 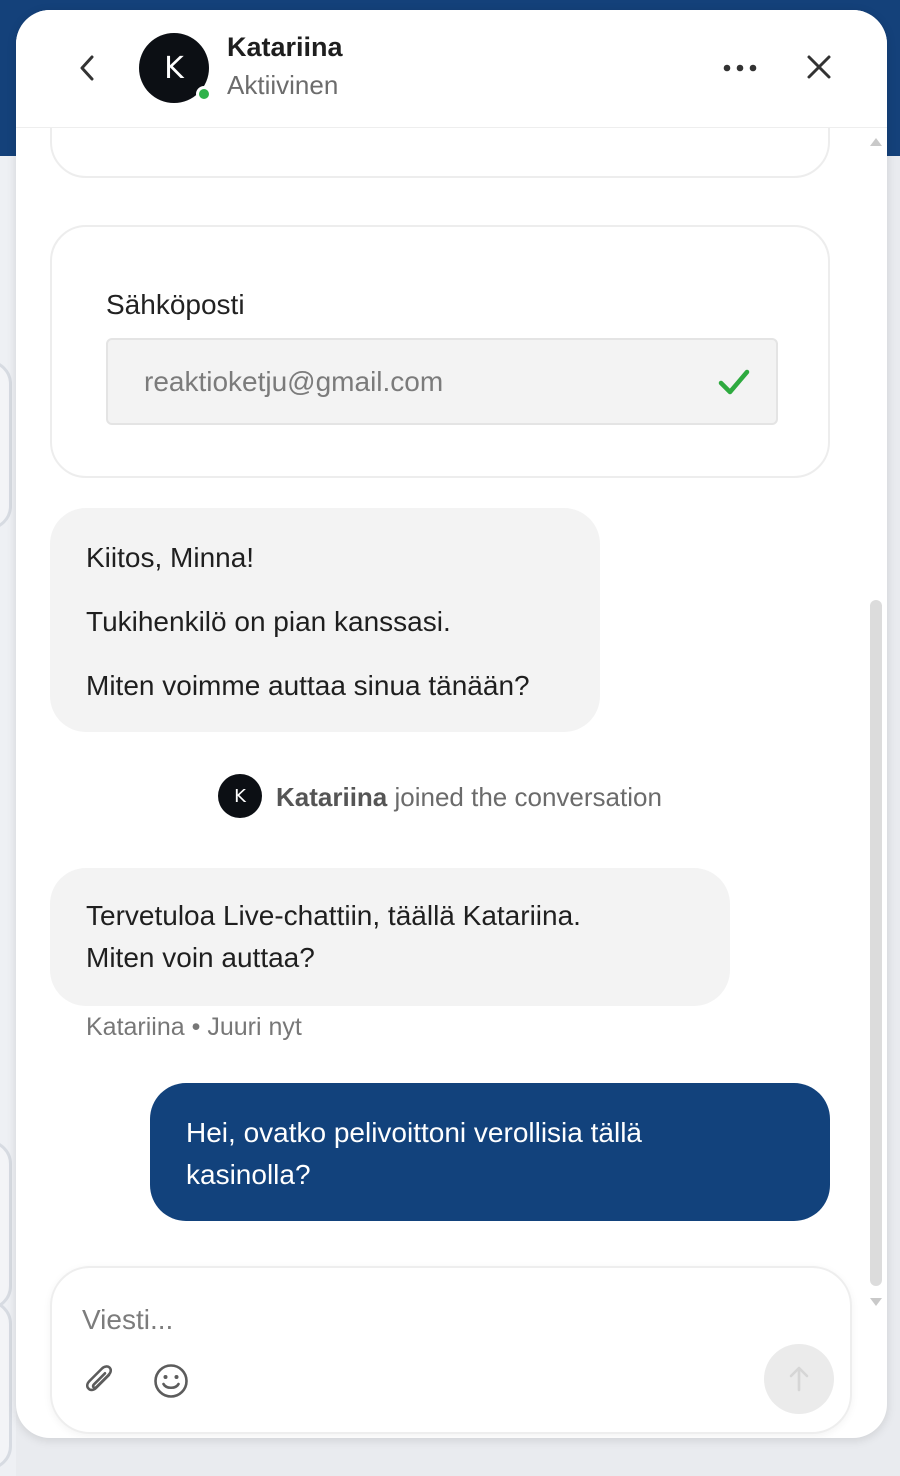 I want to click on online-status-dot, so click(x=204, y=94).